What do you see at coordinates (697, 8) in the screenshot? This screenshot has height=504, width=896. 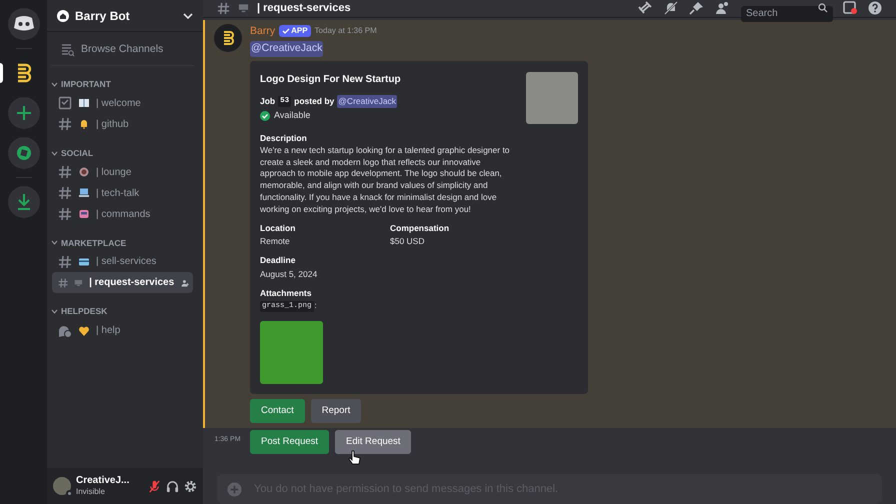 I see `pin-icon` at bounding box center [697, 8].